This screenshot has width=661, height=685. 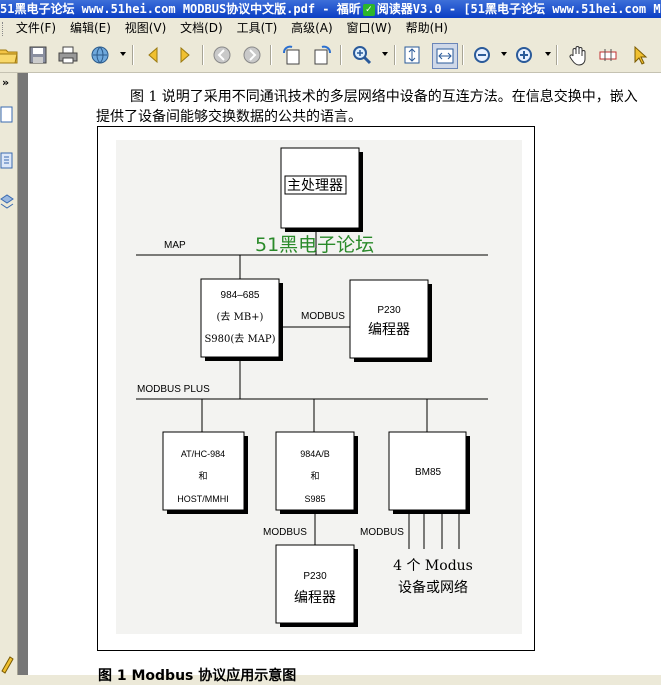 I want to click on at-line-3: HOST/MMHI, so click(x=203, y=499).